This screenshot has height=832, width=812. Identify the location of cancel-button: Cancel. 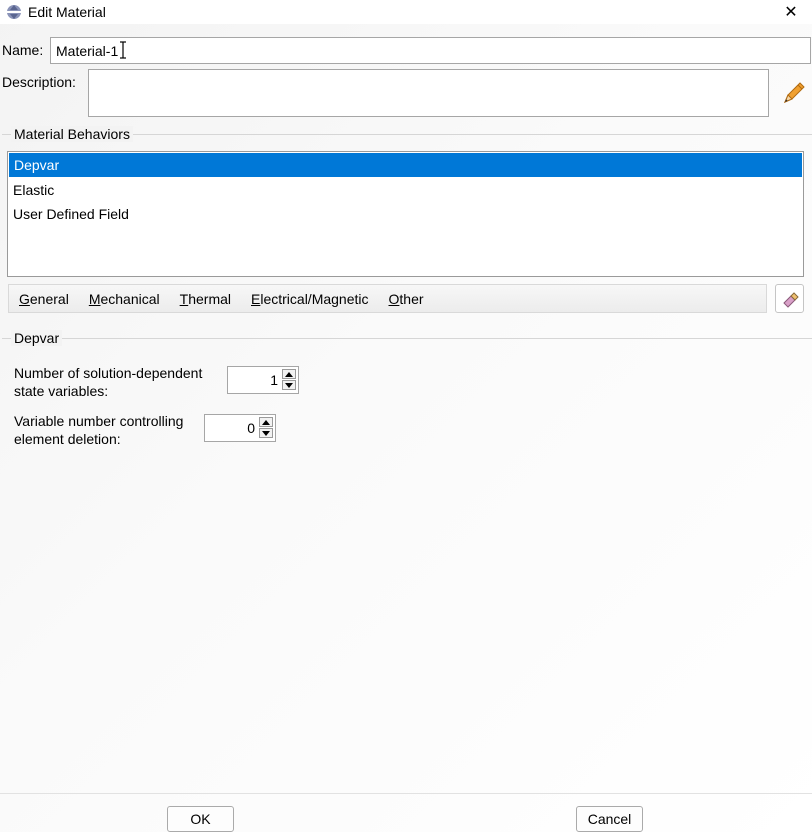
(609, 819).